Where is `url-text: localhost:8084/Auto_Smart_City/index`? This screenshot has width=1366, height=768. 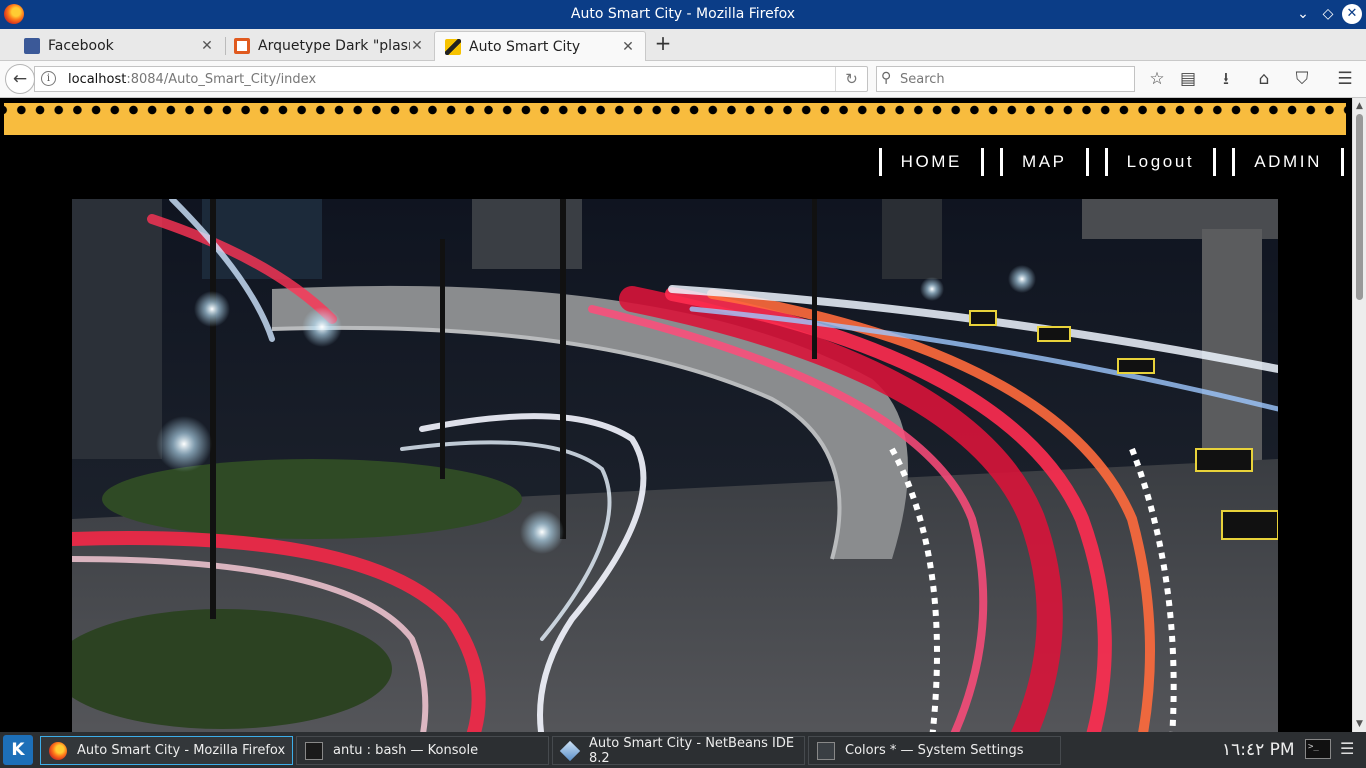 url-text: localhost:8084/Auto_Smart_City/index is located at coordinates (192, 79).